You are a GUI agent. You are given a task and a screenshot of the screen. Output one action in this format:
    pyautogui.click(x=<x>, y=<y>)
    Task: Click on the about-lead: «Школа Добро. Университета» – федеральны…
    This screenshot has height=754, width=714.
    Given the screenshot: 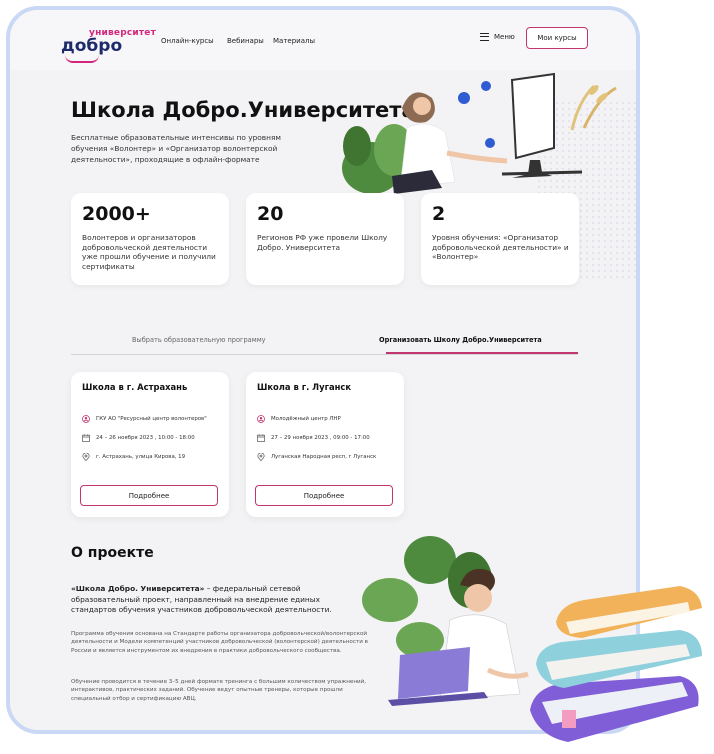 What is the action you would take?
    pyautogui.click(x=206, y=600)
    